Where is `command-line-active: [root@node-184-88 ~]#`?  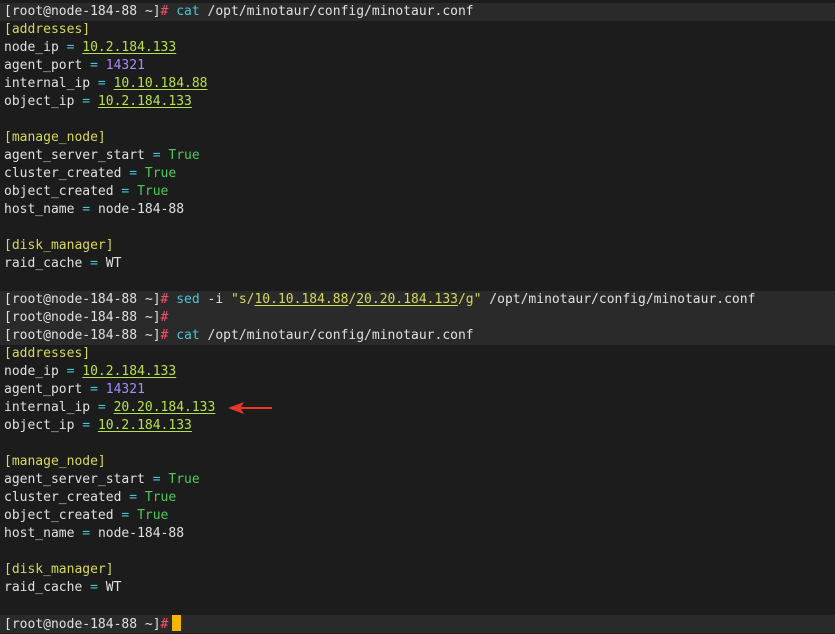
command-line-active: [root@node-184-88 ~]# is located at coordinates (93, 624).